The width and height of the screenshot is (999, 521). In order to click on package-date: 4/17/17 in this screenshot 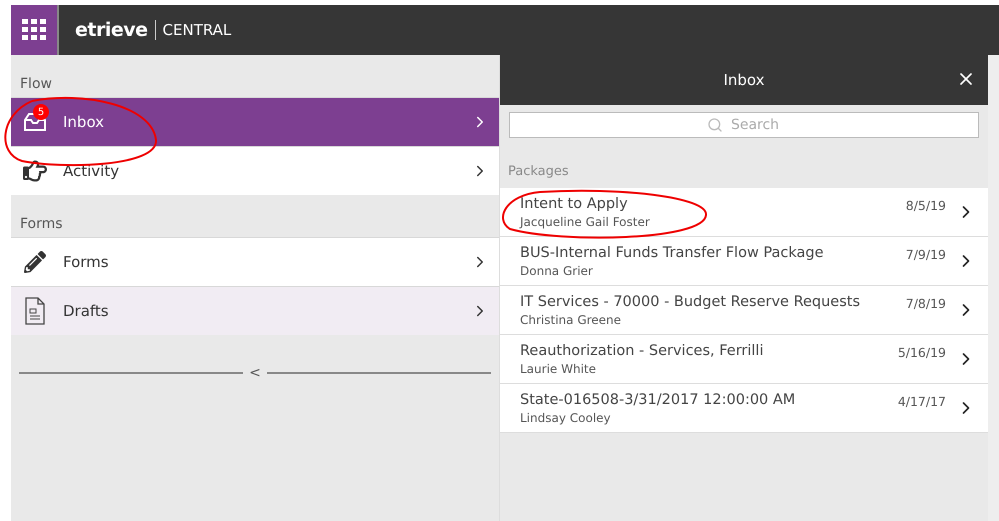, I will do `click(922, 401)`.